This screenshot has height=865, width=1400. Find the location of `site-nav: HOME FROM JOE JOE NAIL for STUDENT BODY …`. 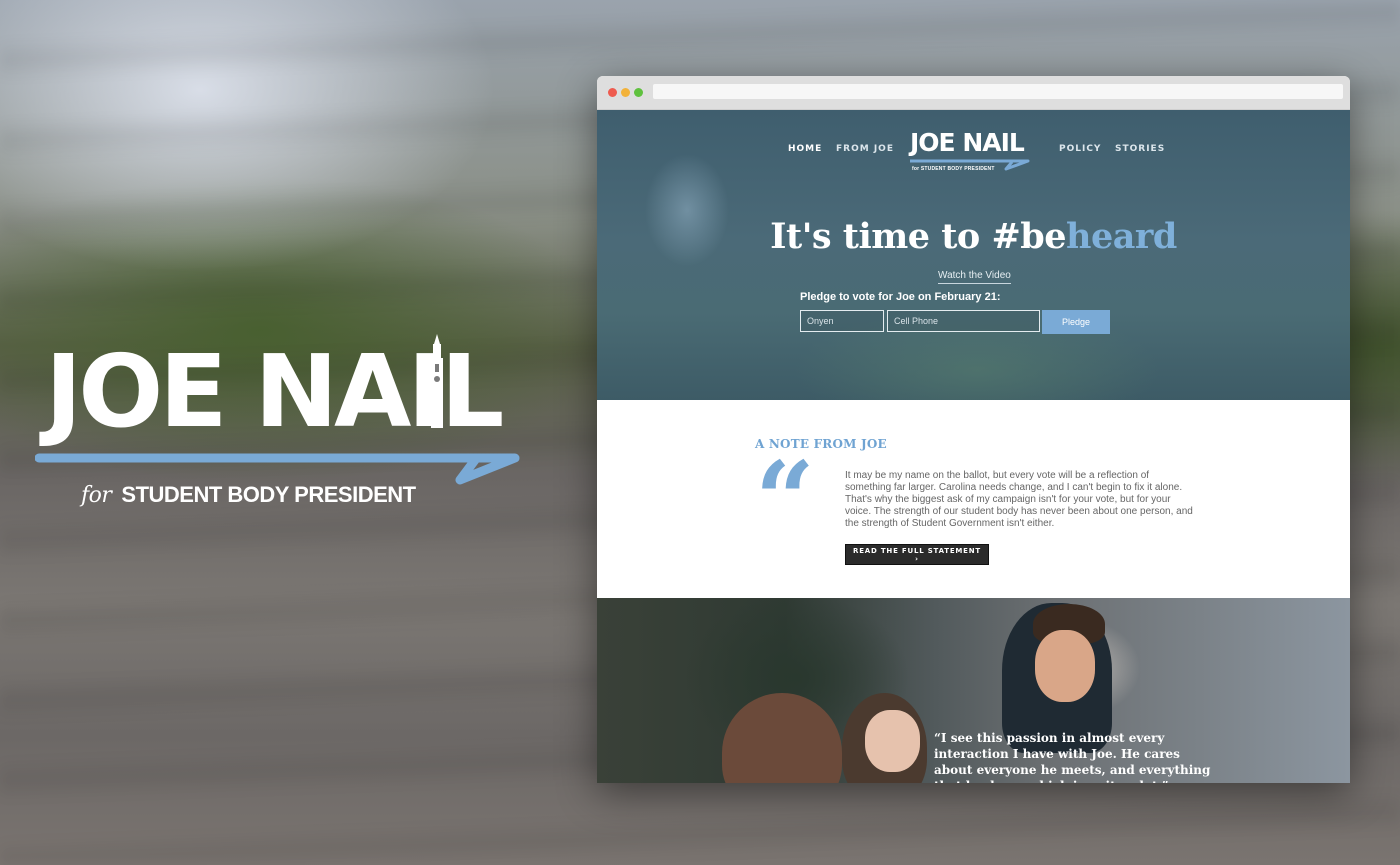

site-nav: HOME FROM JOE JOE NAIL for STUDENT BODY … is located at coordinates (973, 150).